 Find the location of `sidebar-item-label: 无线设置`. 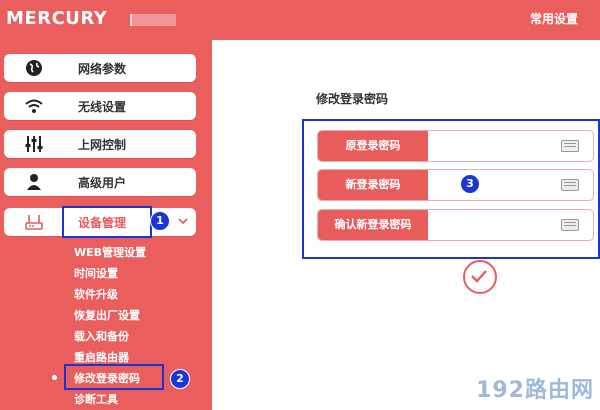

sidebar-item-label: 无线设置 is located at coordinates (102, 107).